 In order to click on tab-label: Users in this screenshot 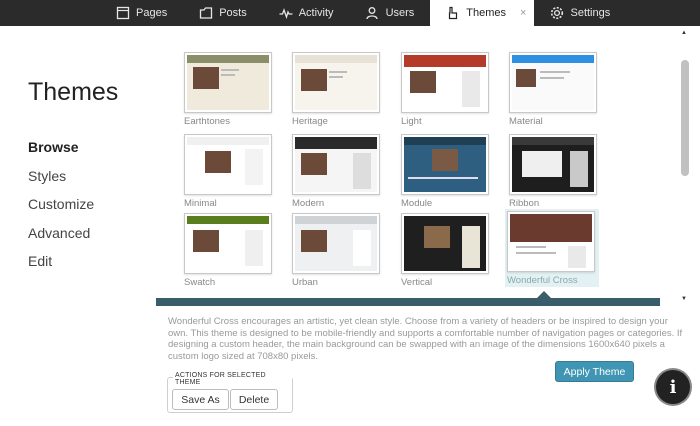, I will do `click(400, 13)`.